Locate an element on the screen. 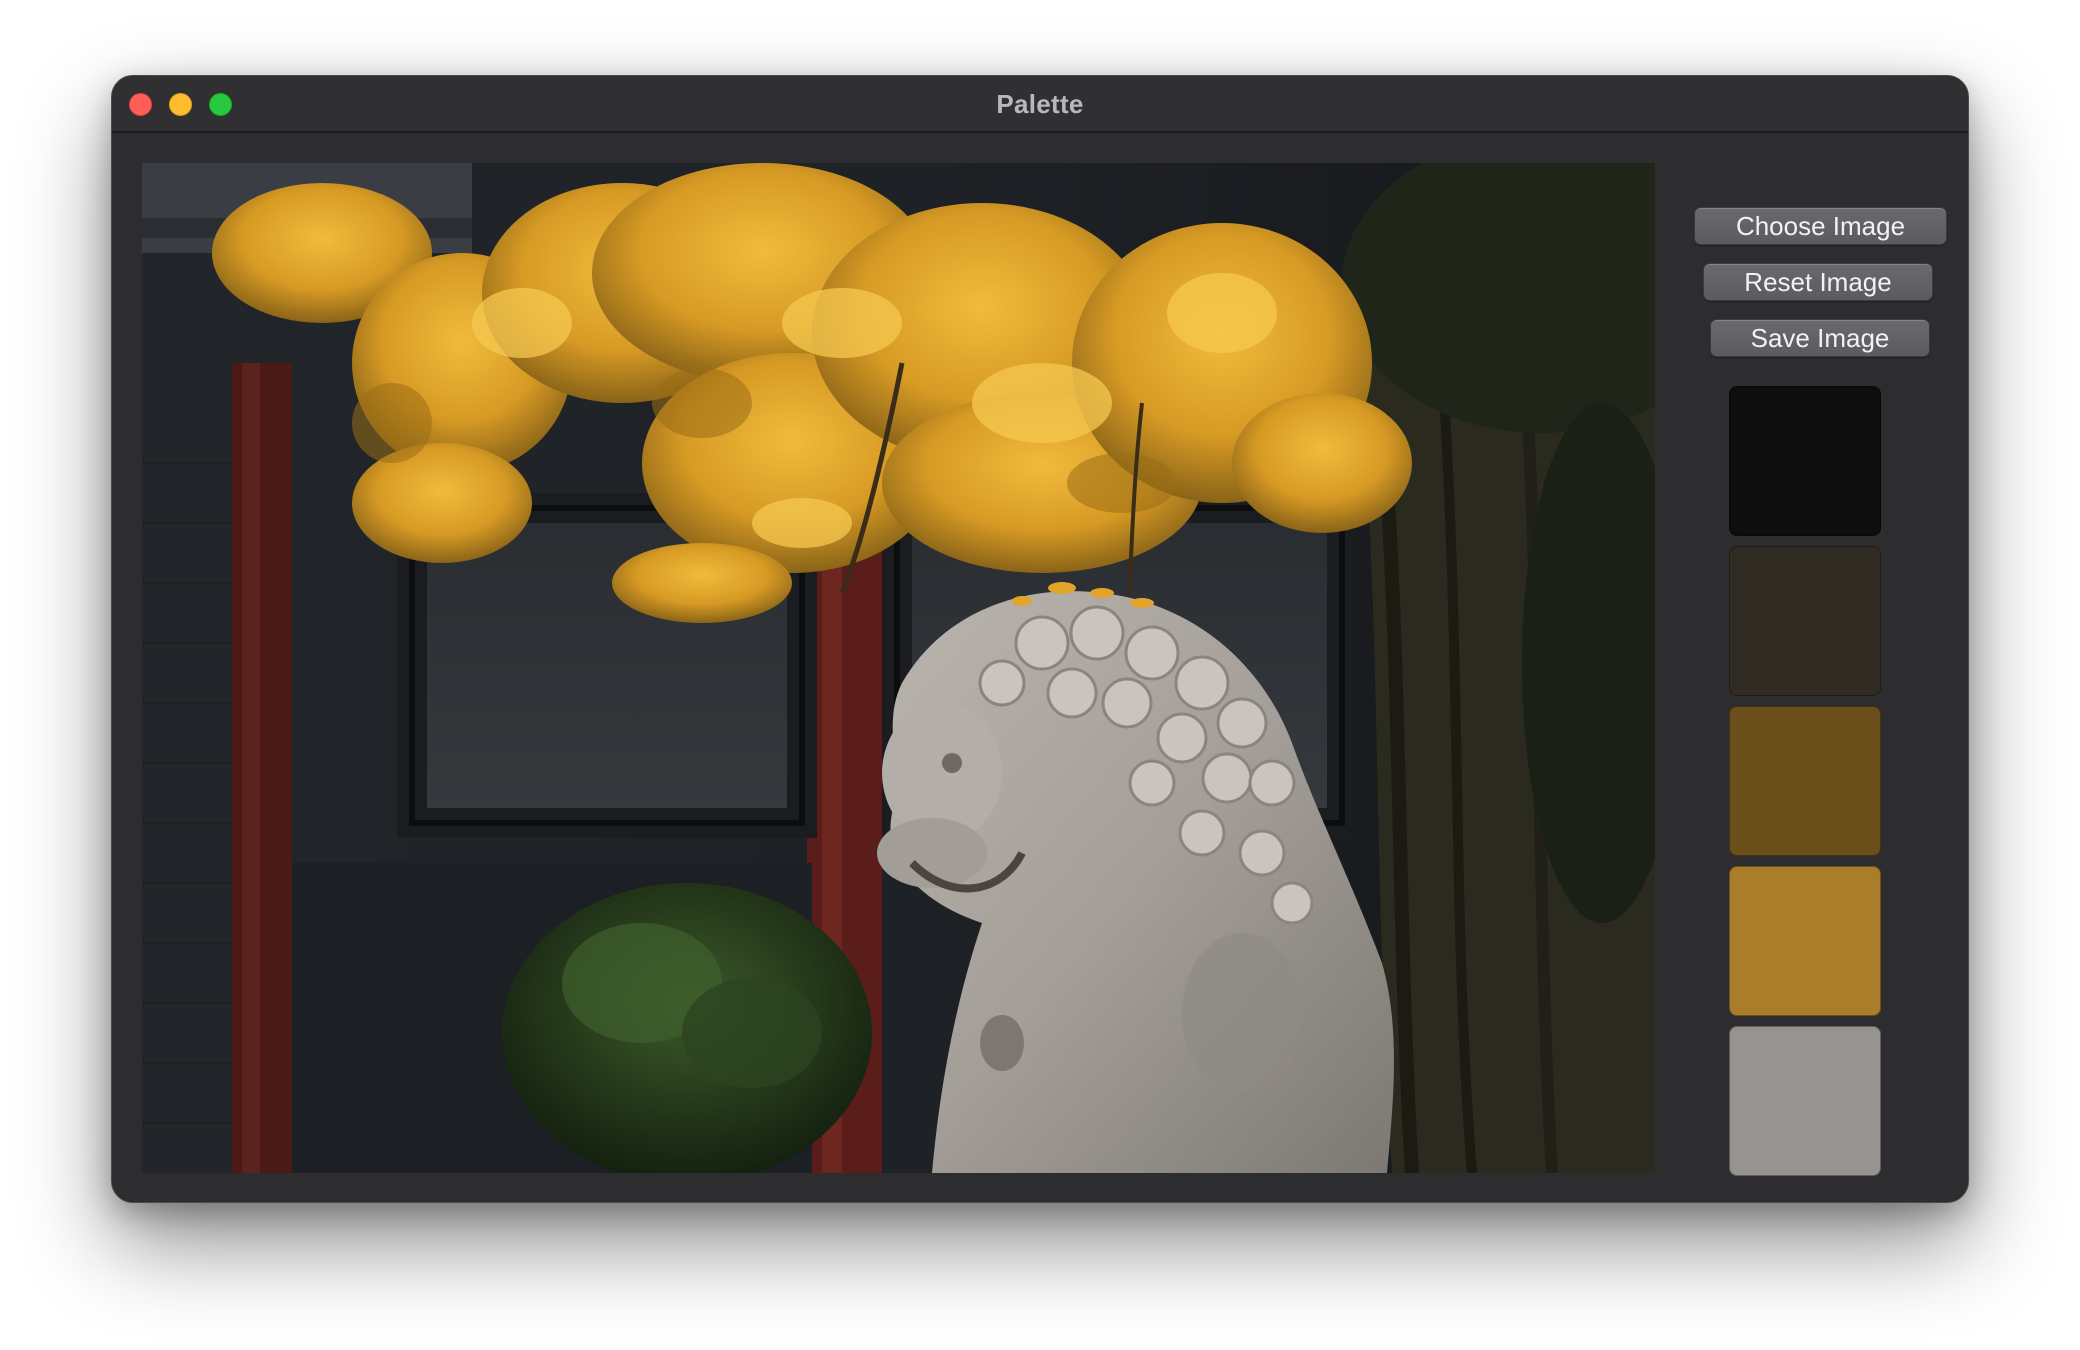 The image size is (2080, 1350). choose-image-button: Choose Image is located at coordinates (1820, 226).